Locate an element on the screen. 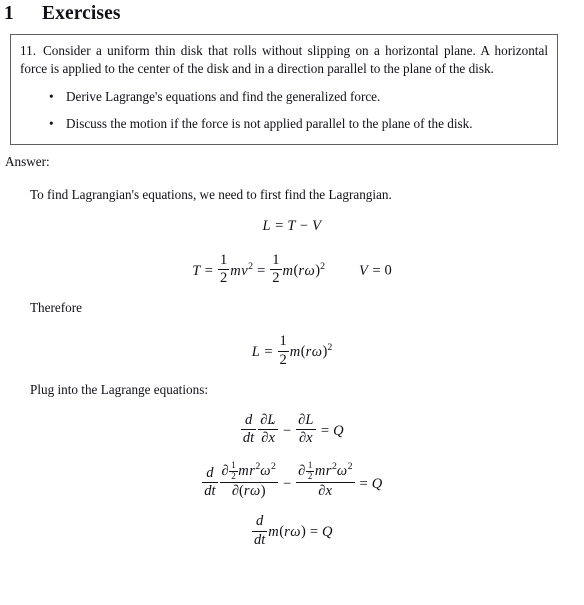  eq5-omega-exp-1: 2 is located at coordinates (273, 467).